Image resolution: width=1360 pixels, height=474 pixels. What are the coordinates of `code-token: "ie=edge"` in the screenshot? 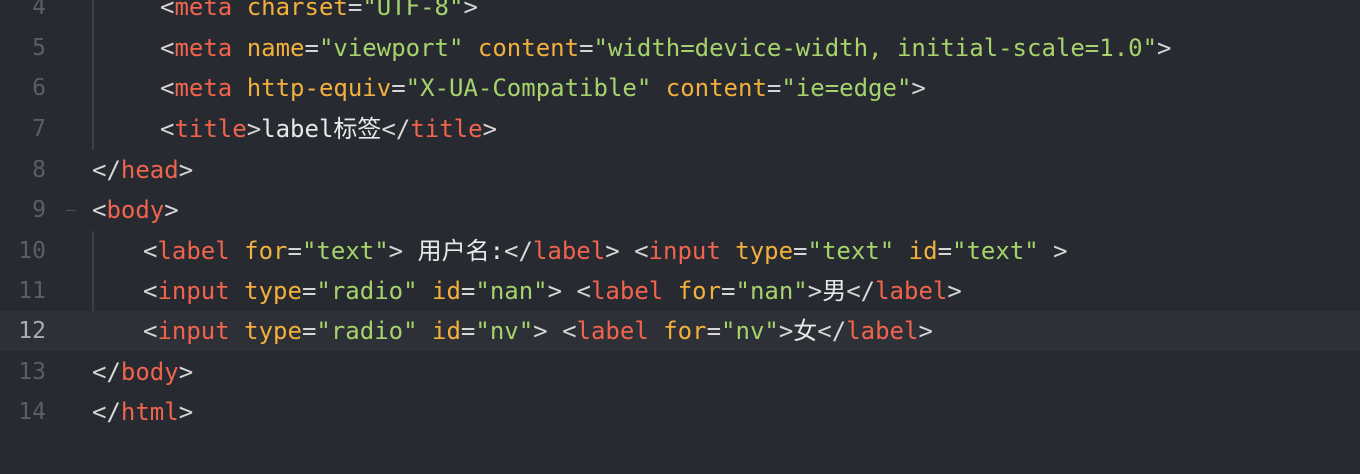 It's located at (846, 88).